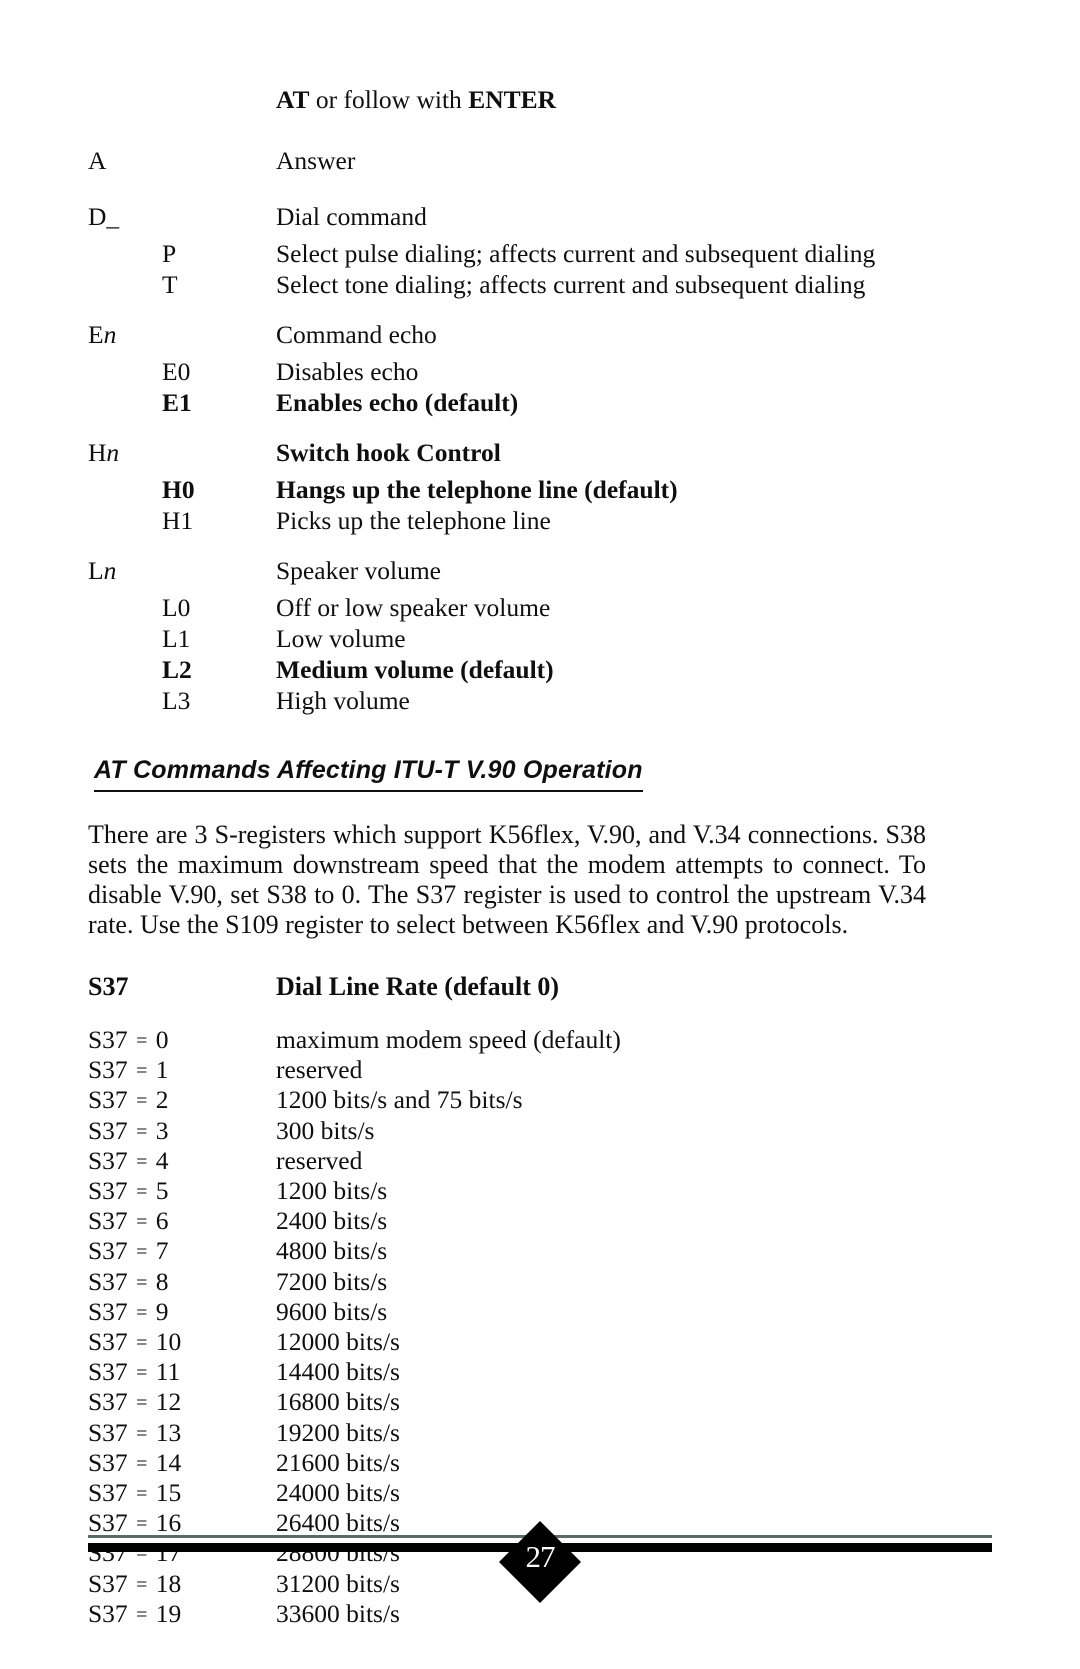 The image size is (1080, 1669). What do you see at coordinates (338, 1432) in the screenshot?
I see `sreg-description: 19200 bits/s` at bounding box center [338, 1432].